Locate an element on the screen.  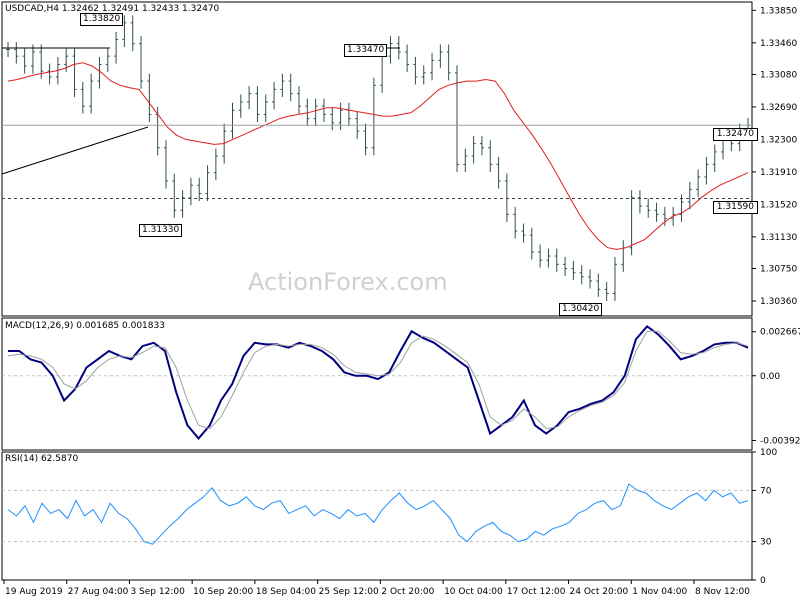
time-axis-tick-label: 1 Nov 04:00 is located at coordinates (659, 592).